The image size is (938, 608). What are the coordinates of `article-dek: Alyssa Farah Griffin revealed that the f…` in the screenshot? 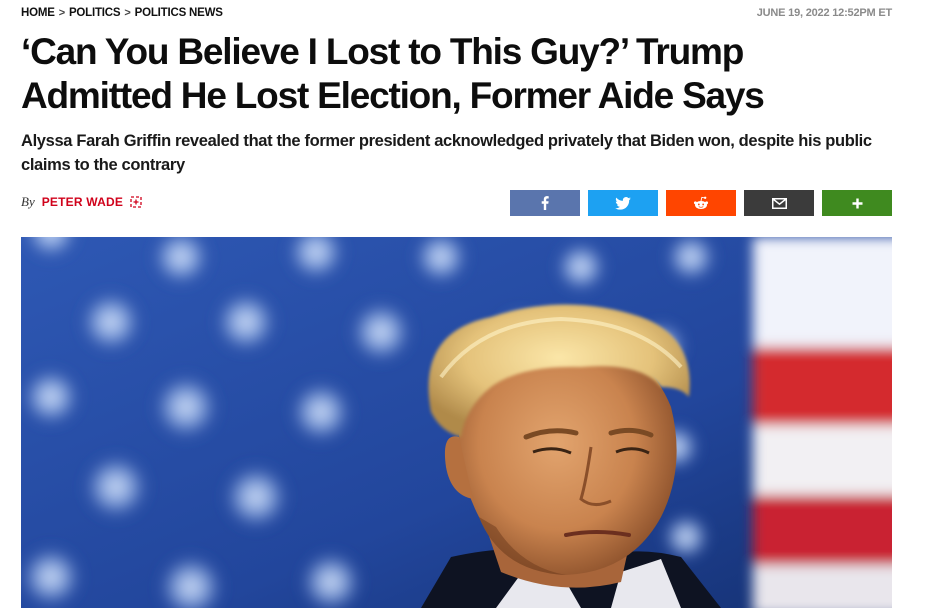 It's located at (446, 153).